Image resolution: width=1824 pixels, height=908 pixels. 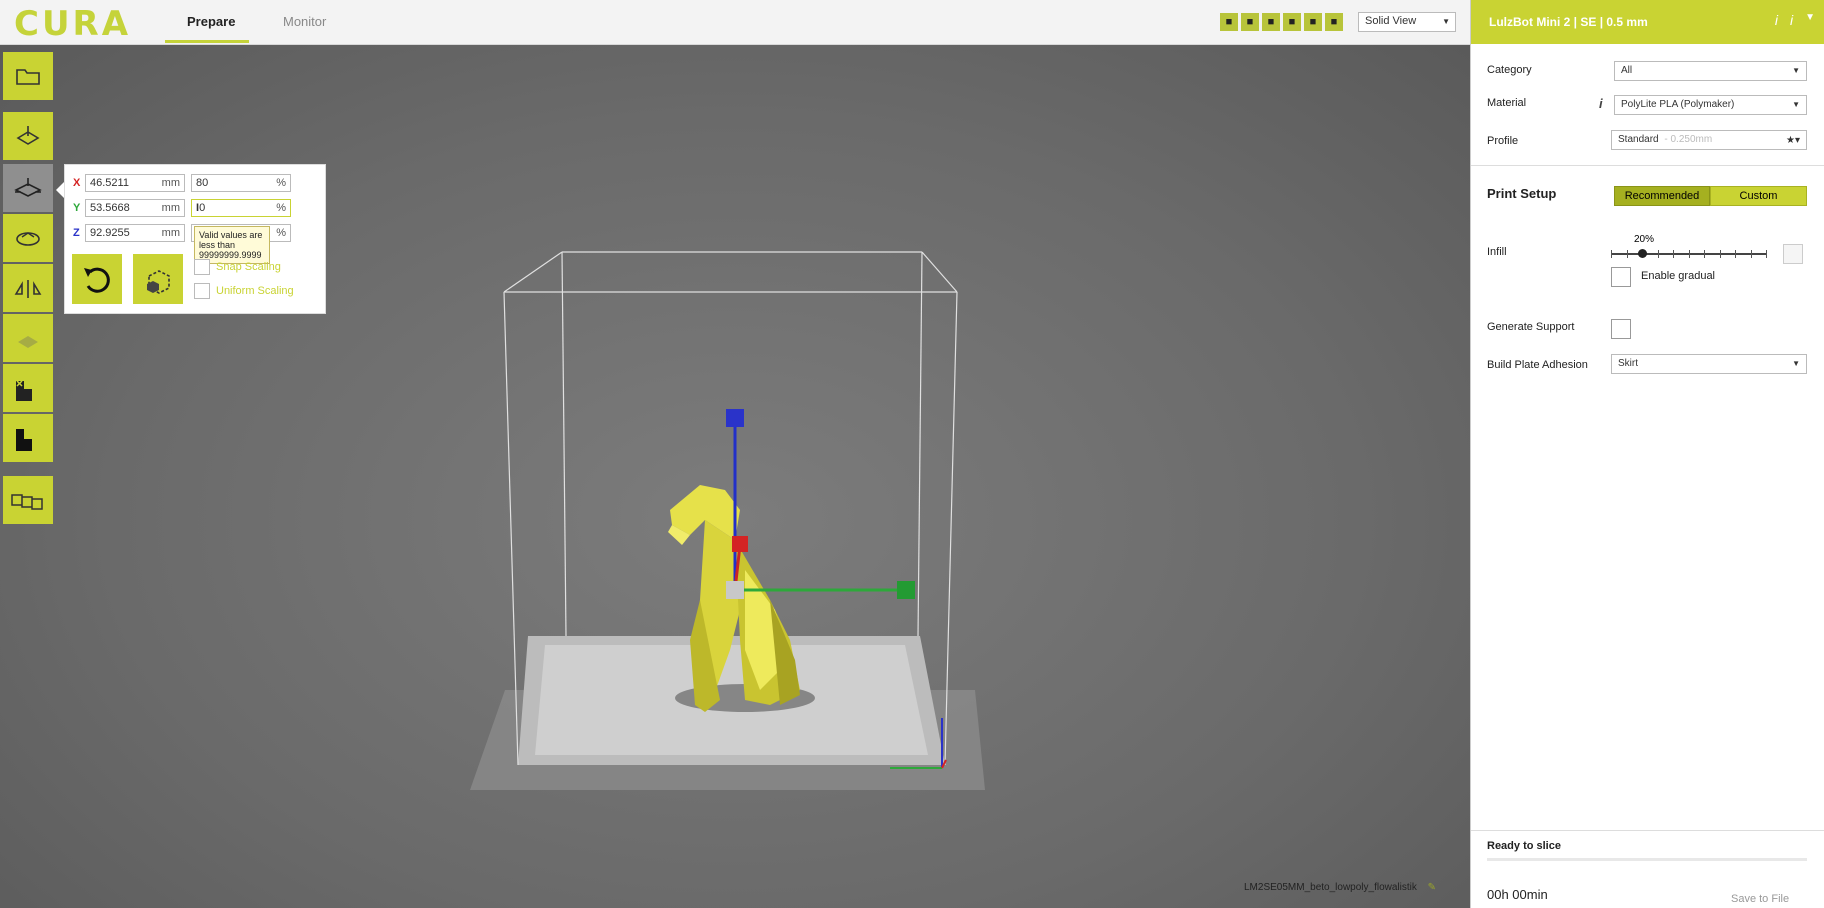 I want to click on camera-view-buttons: ■ ■ ■ ■ ■ ■, so click(x=1281, y=22).